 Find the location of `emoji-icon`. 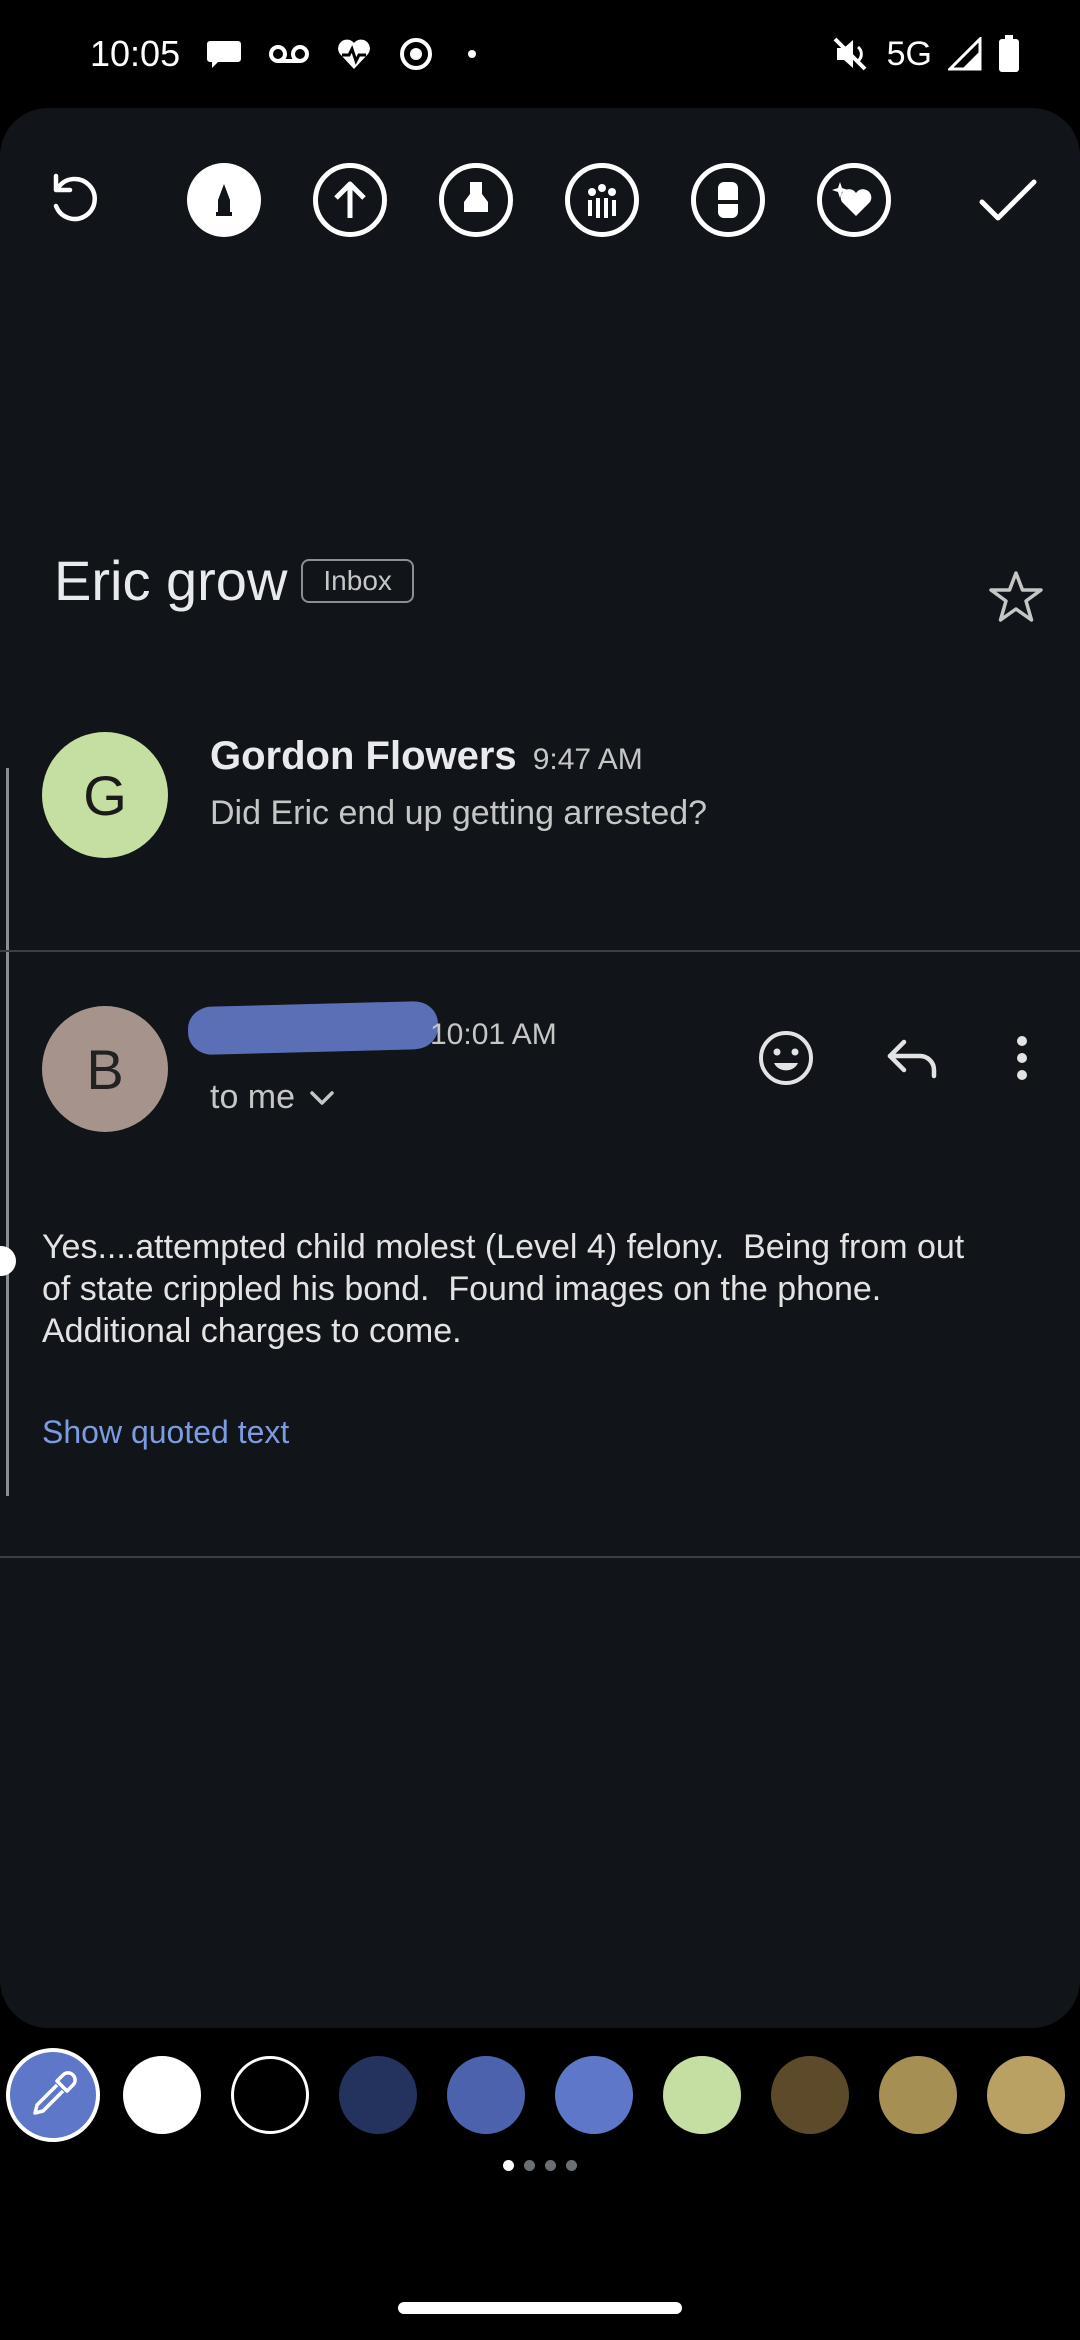

emoji-icon is located at coordinates (786, 1058).